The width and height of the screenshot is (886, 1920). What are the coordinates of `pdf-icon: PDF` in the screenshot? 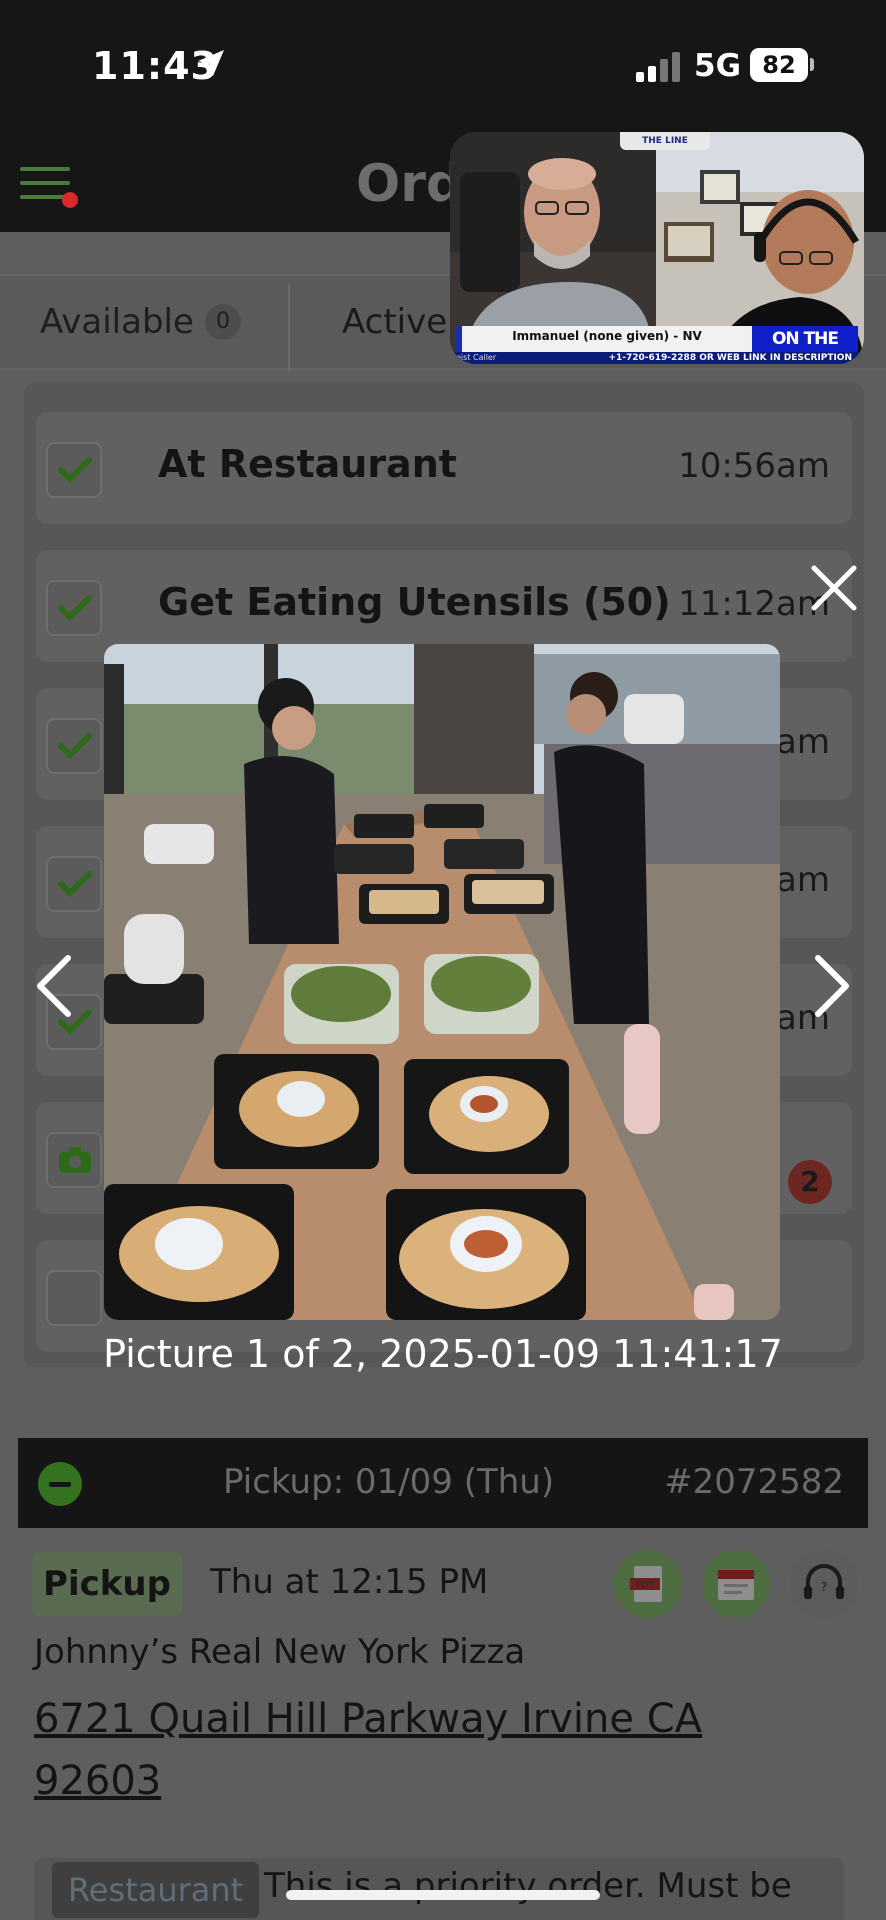 It's located at (646, 1584).